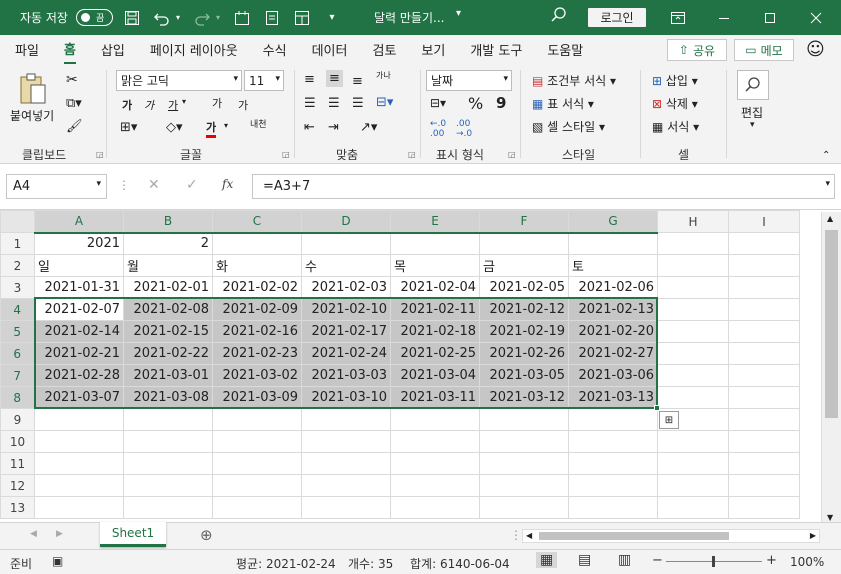  Describe the element at coordinates (613, 375) in the screenshot. I see `cell-g7: 2021-03-06` at that location.